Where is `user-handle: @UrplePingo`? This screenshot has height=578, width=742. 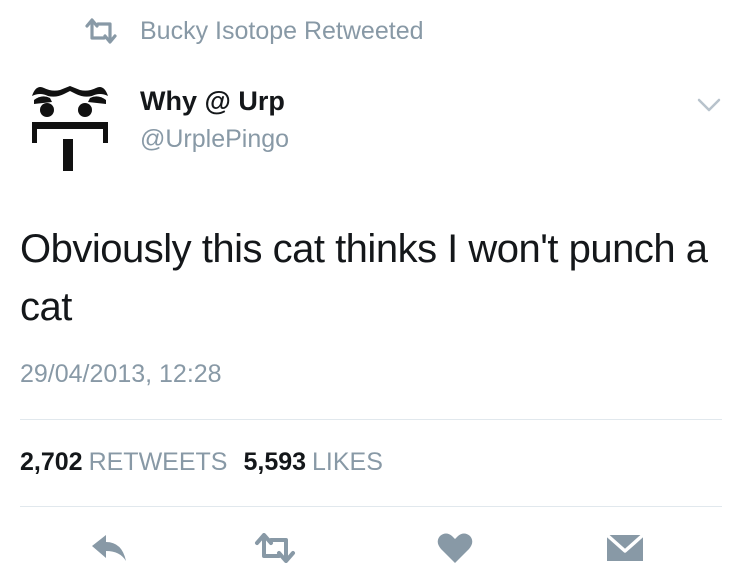
user-handle: @UrplePingo is located at coordinates (214, 139).